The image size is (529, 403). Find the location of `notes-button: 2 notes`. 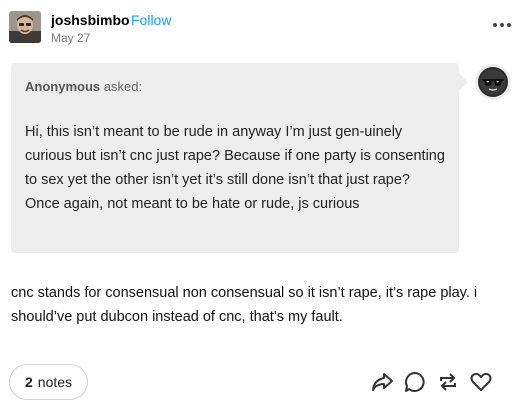

notes-button: 2 notes is located at coordinates (49, 382).